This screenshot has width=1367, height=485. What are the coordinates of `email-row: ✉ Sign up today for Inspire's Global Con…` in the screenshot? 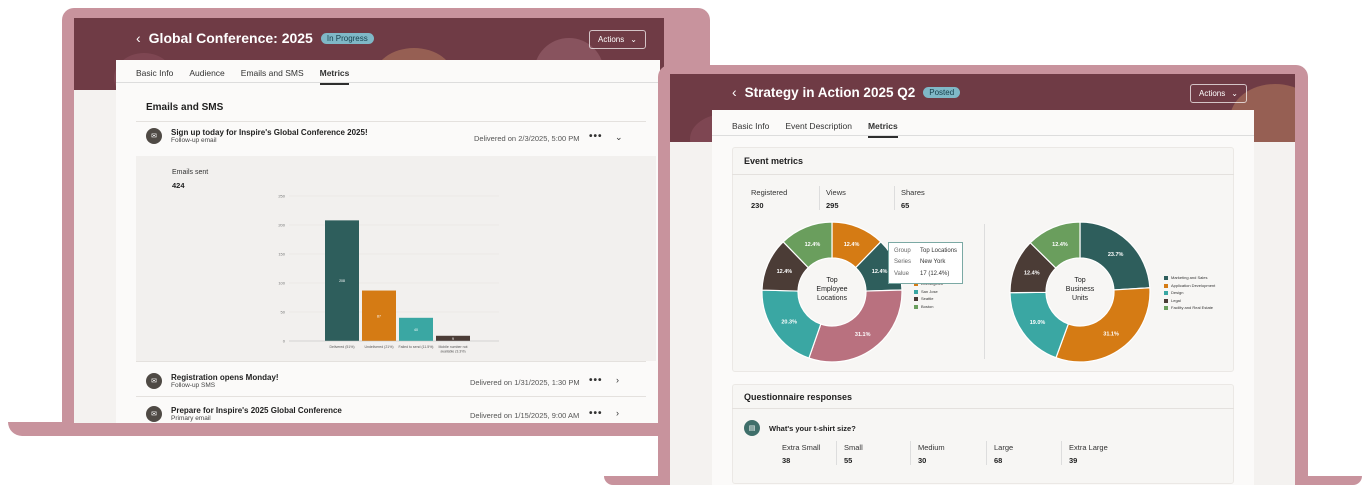 It's located at (257, 136).